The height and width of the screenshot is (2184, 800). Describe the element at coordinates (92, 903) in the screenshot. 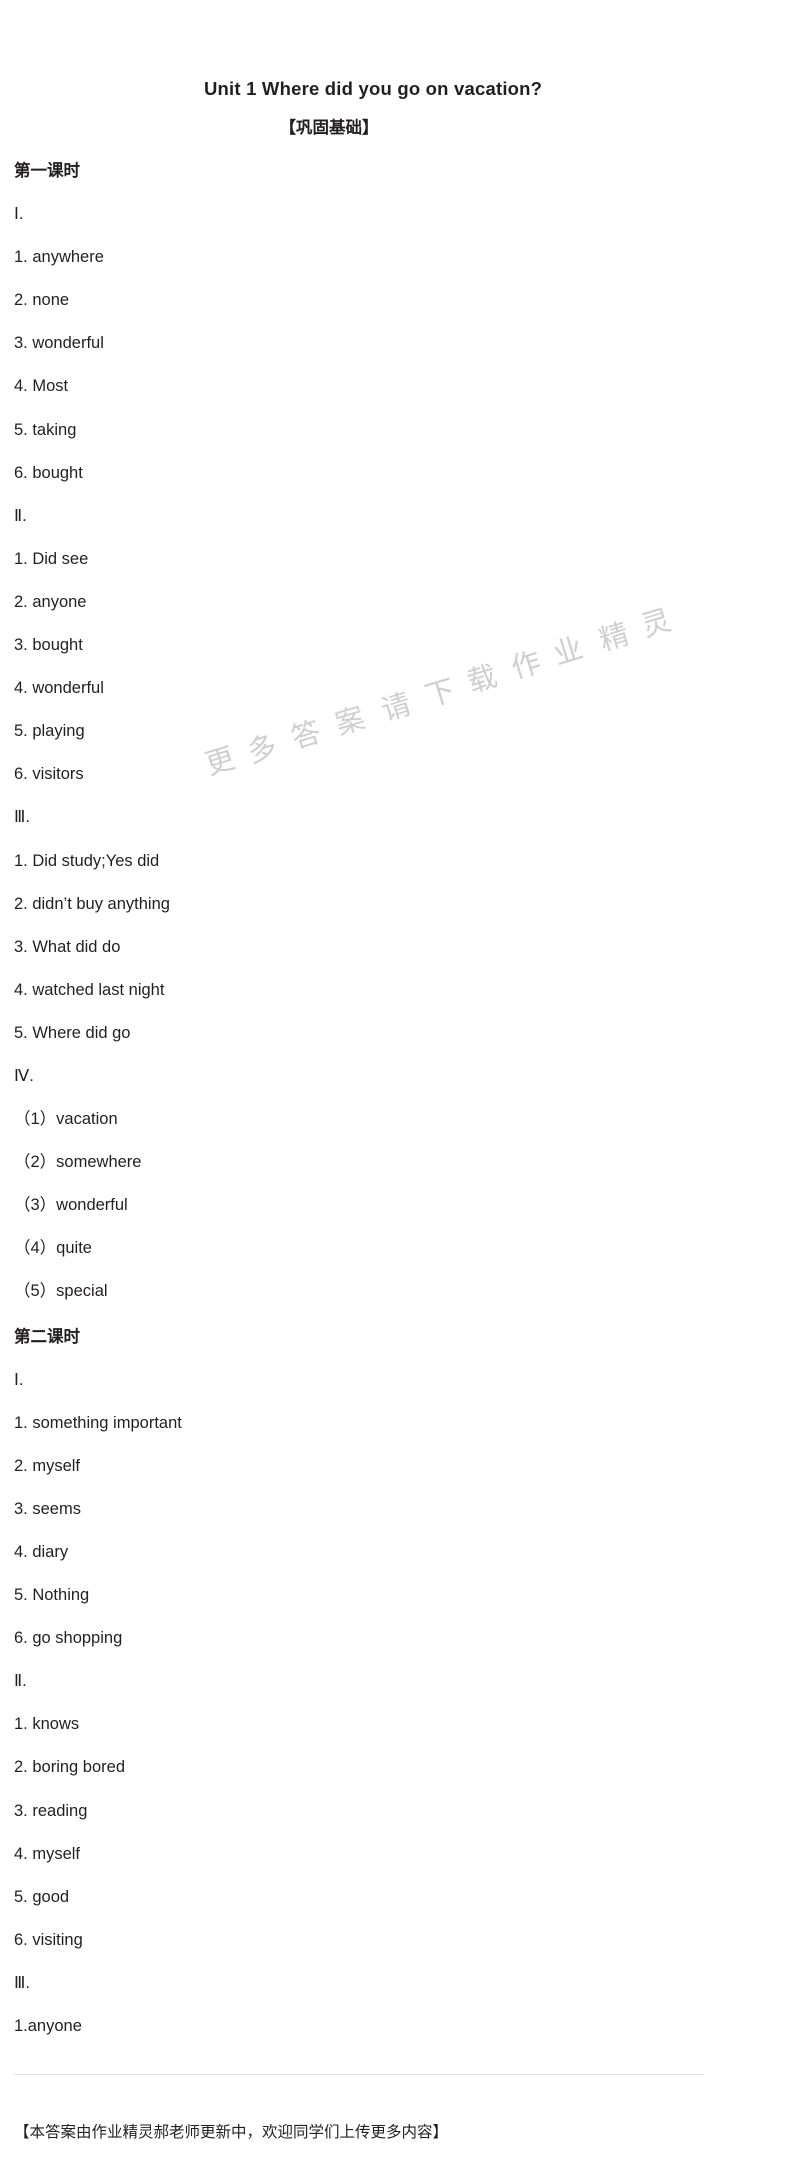

I see `answer-item: 2. didn’t buy anything` at that location.